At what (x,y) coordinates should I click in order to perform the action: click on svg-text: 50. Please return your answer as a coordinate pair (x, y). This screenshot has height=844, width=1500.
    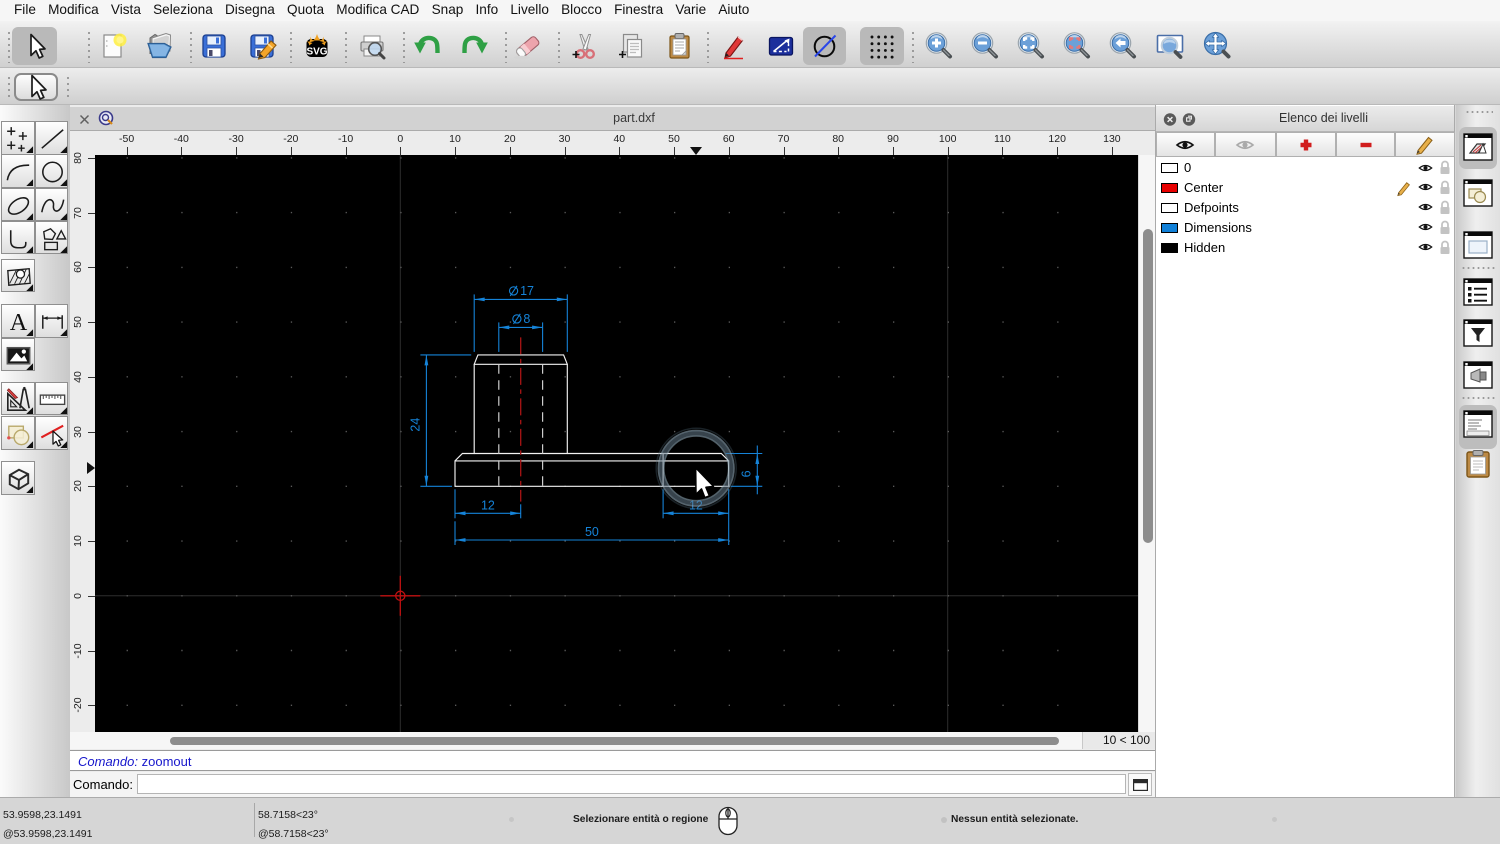
    Looking at the image, I should click on (592, 532).